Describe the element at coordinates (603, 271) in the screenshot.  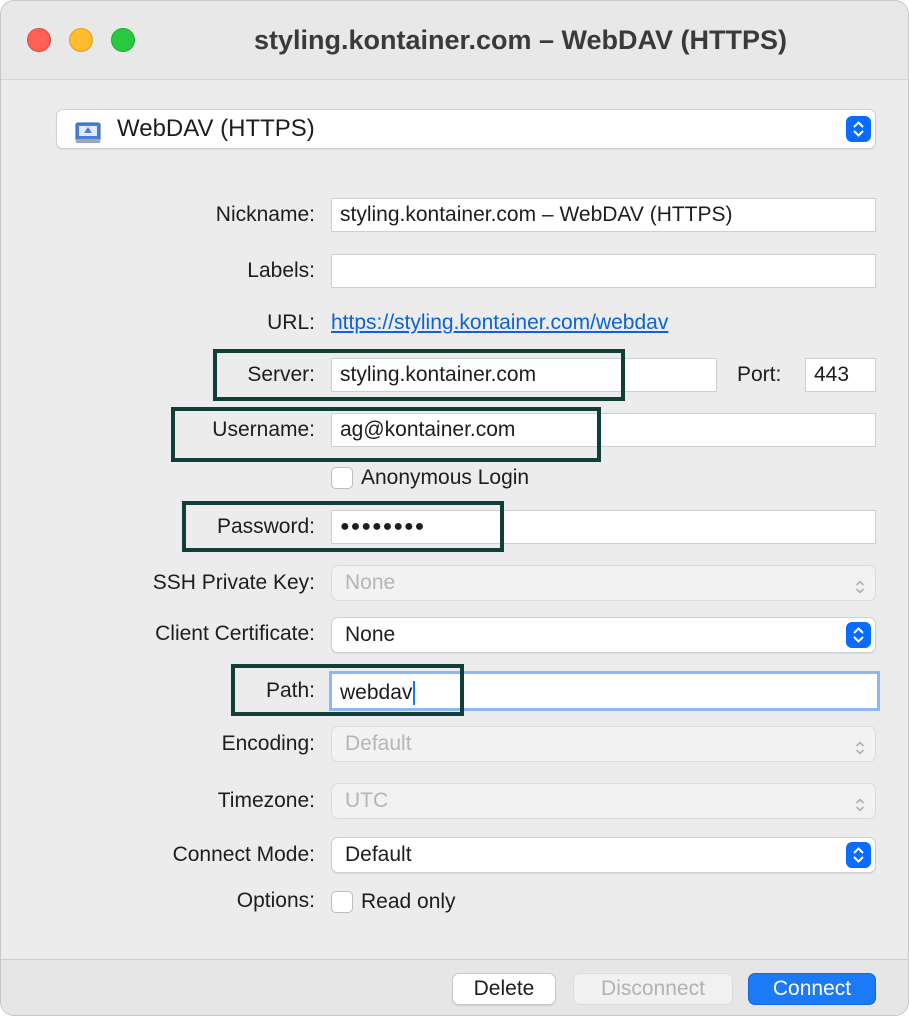
I see `labels-field` at that location.